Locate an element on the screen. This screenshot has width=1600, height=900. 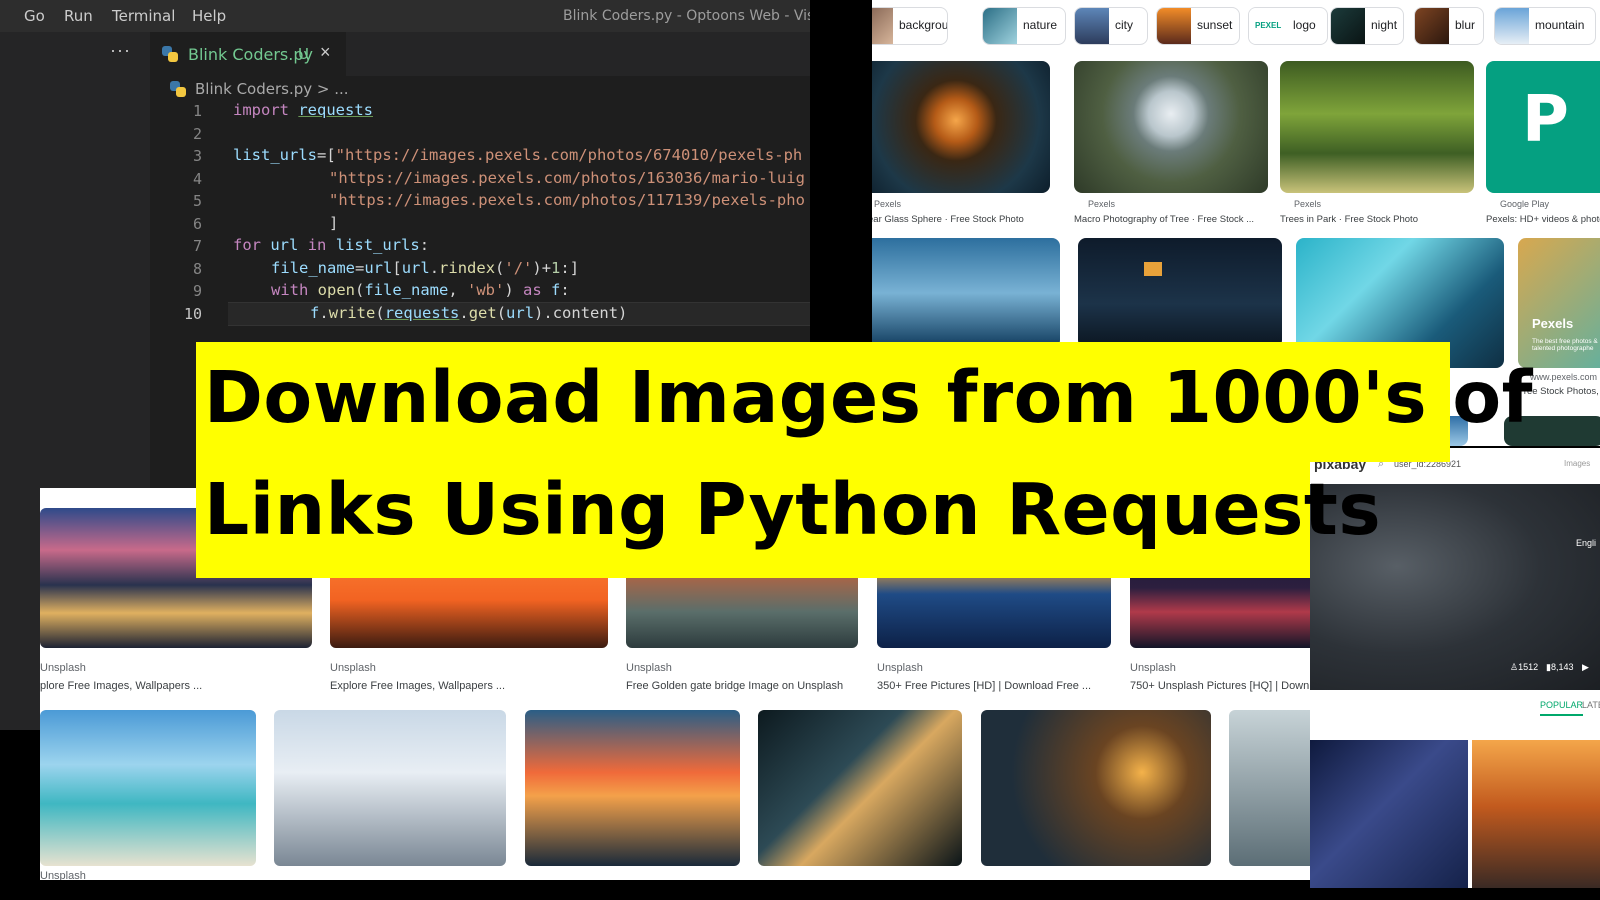
line-number: 6 is located at coordinates (197, 224).